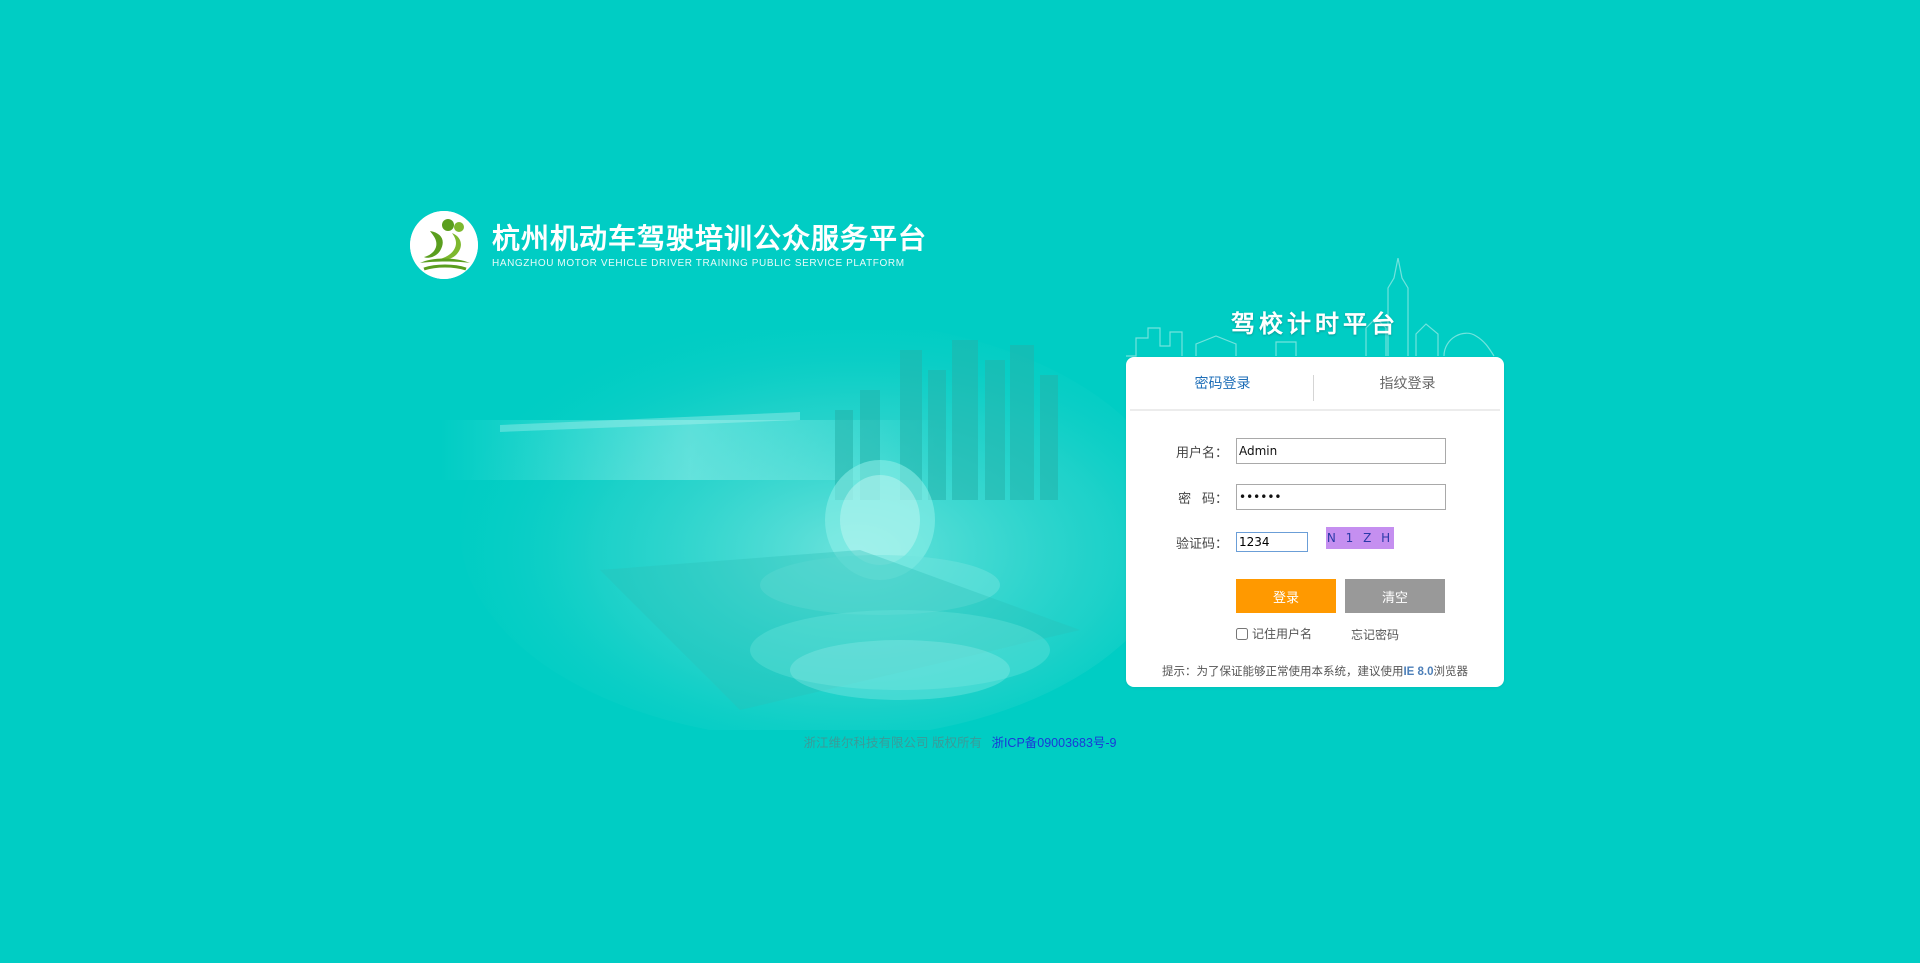 The width and height of the screenshot is (1920, 963). I want to click on footer-copyright: 浙江维尔科技有限公司 版权所有, so click(892, 743).